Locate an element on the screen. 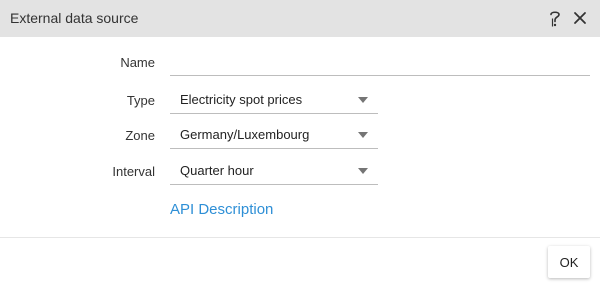 This screenshot has width=600, height=286. zone-select: Germany/Luxembourg is located at coordinates (274, 135).